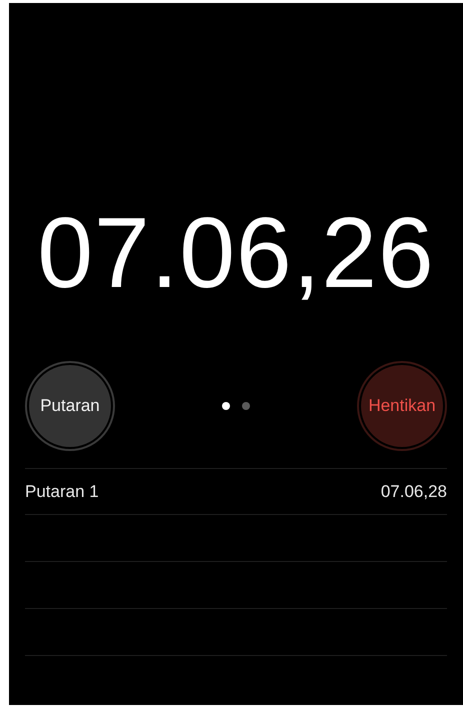 The image size is (463, 710). I want to click on lap-button: Putaran, so click(70, 406).